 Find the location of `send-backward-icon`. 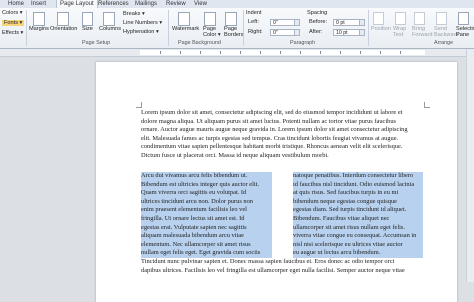

send-backward-icon is located at coordinates (441, 18).